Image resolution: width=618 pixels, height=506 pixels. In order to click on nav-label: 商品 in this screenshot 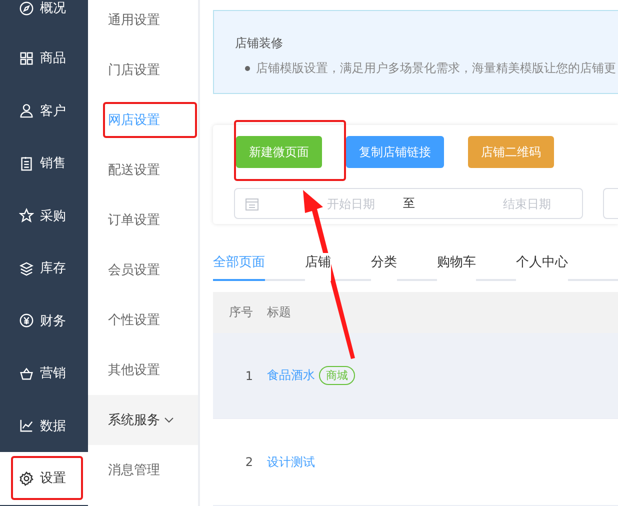, I will do `click(53, 59)`.